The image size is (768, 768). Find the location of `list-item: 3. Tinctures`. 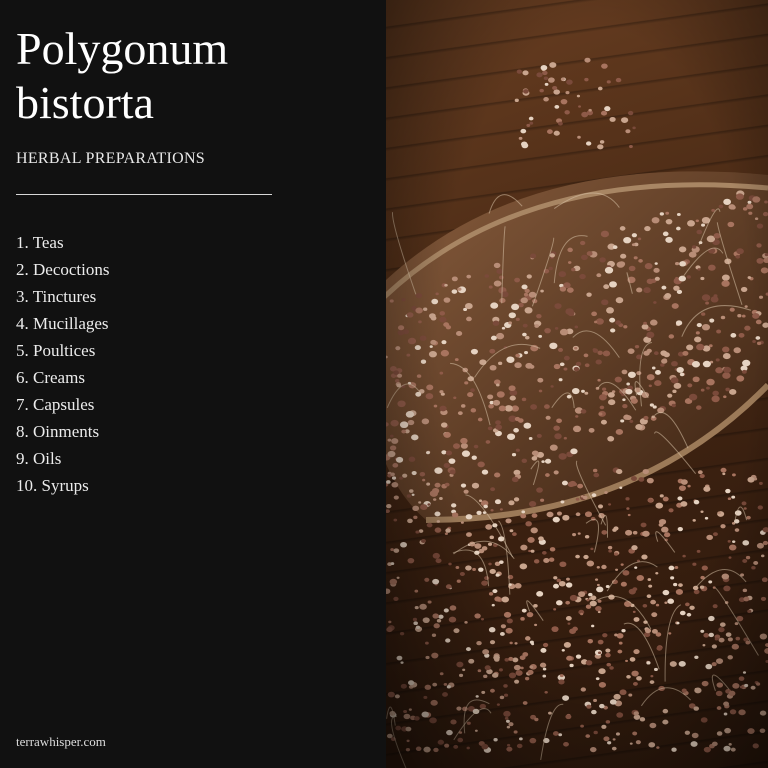

list-item: 3. Tinctures is located at coordinates (56, 296).